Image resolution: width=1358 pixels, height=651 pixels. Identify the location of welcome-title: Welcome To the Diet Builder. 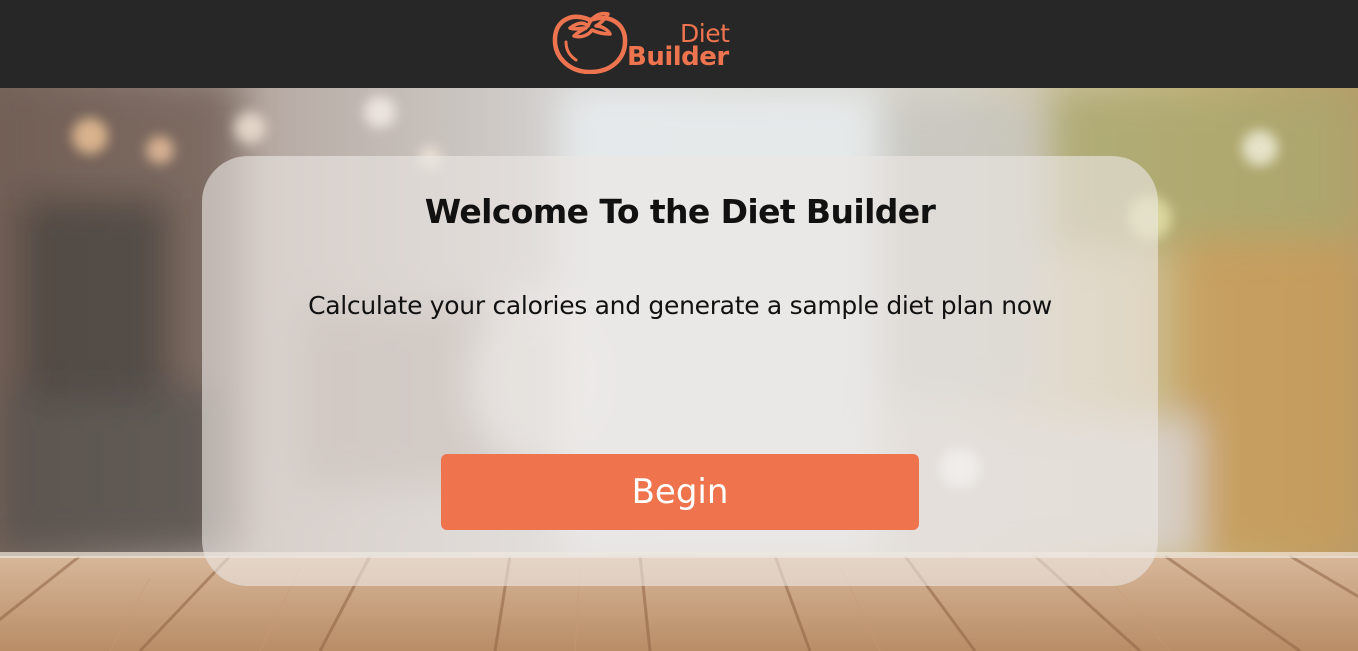
(680, 211).